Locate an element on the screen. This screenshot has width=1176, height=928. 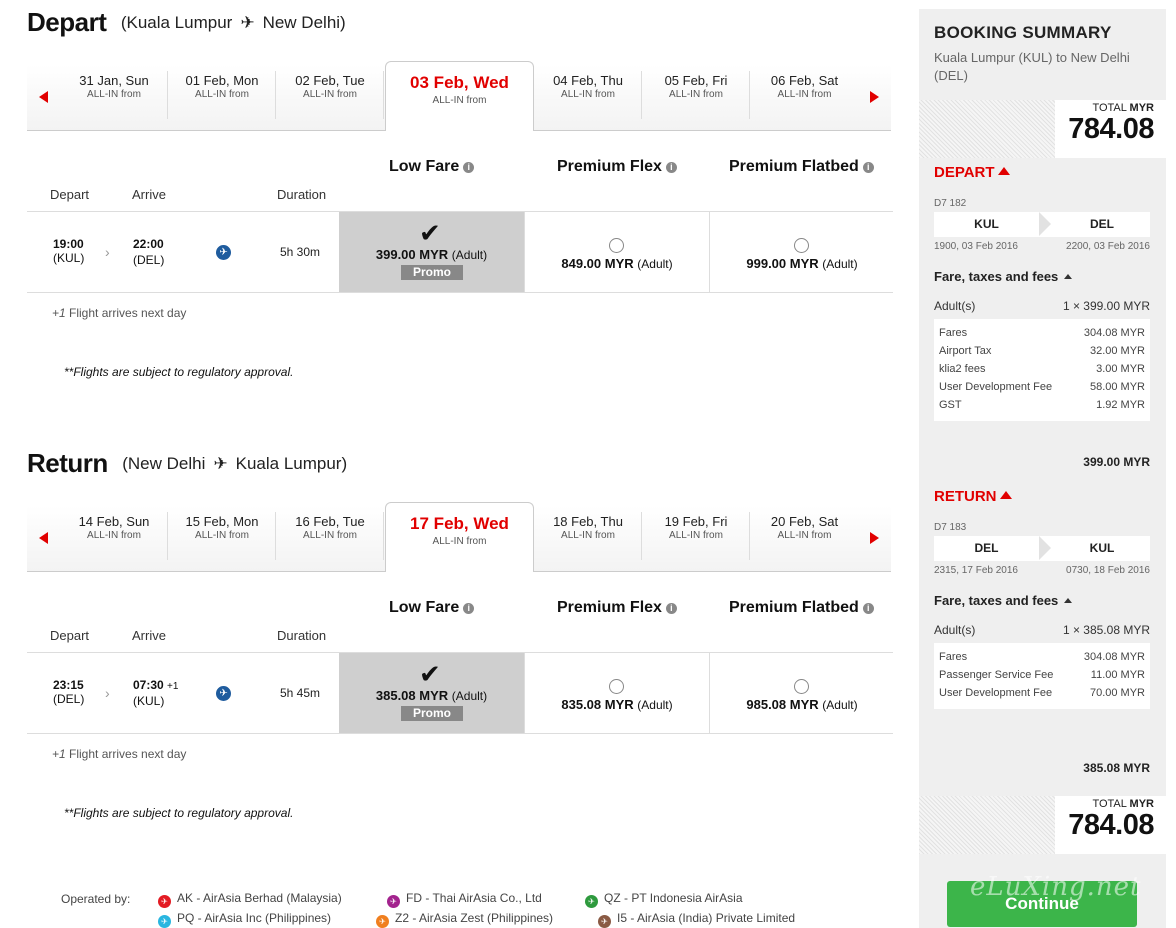
flight-duration: 5h 45m is located at coordinates (300, 693).